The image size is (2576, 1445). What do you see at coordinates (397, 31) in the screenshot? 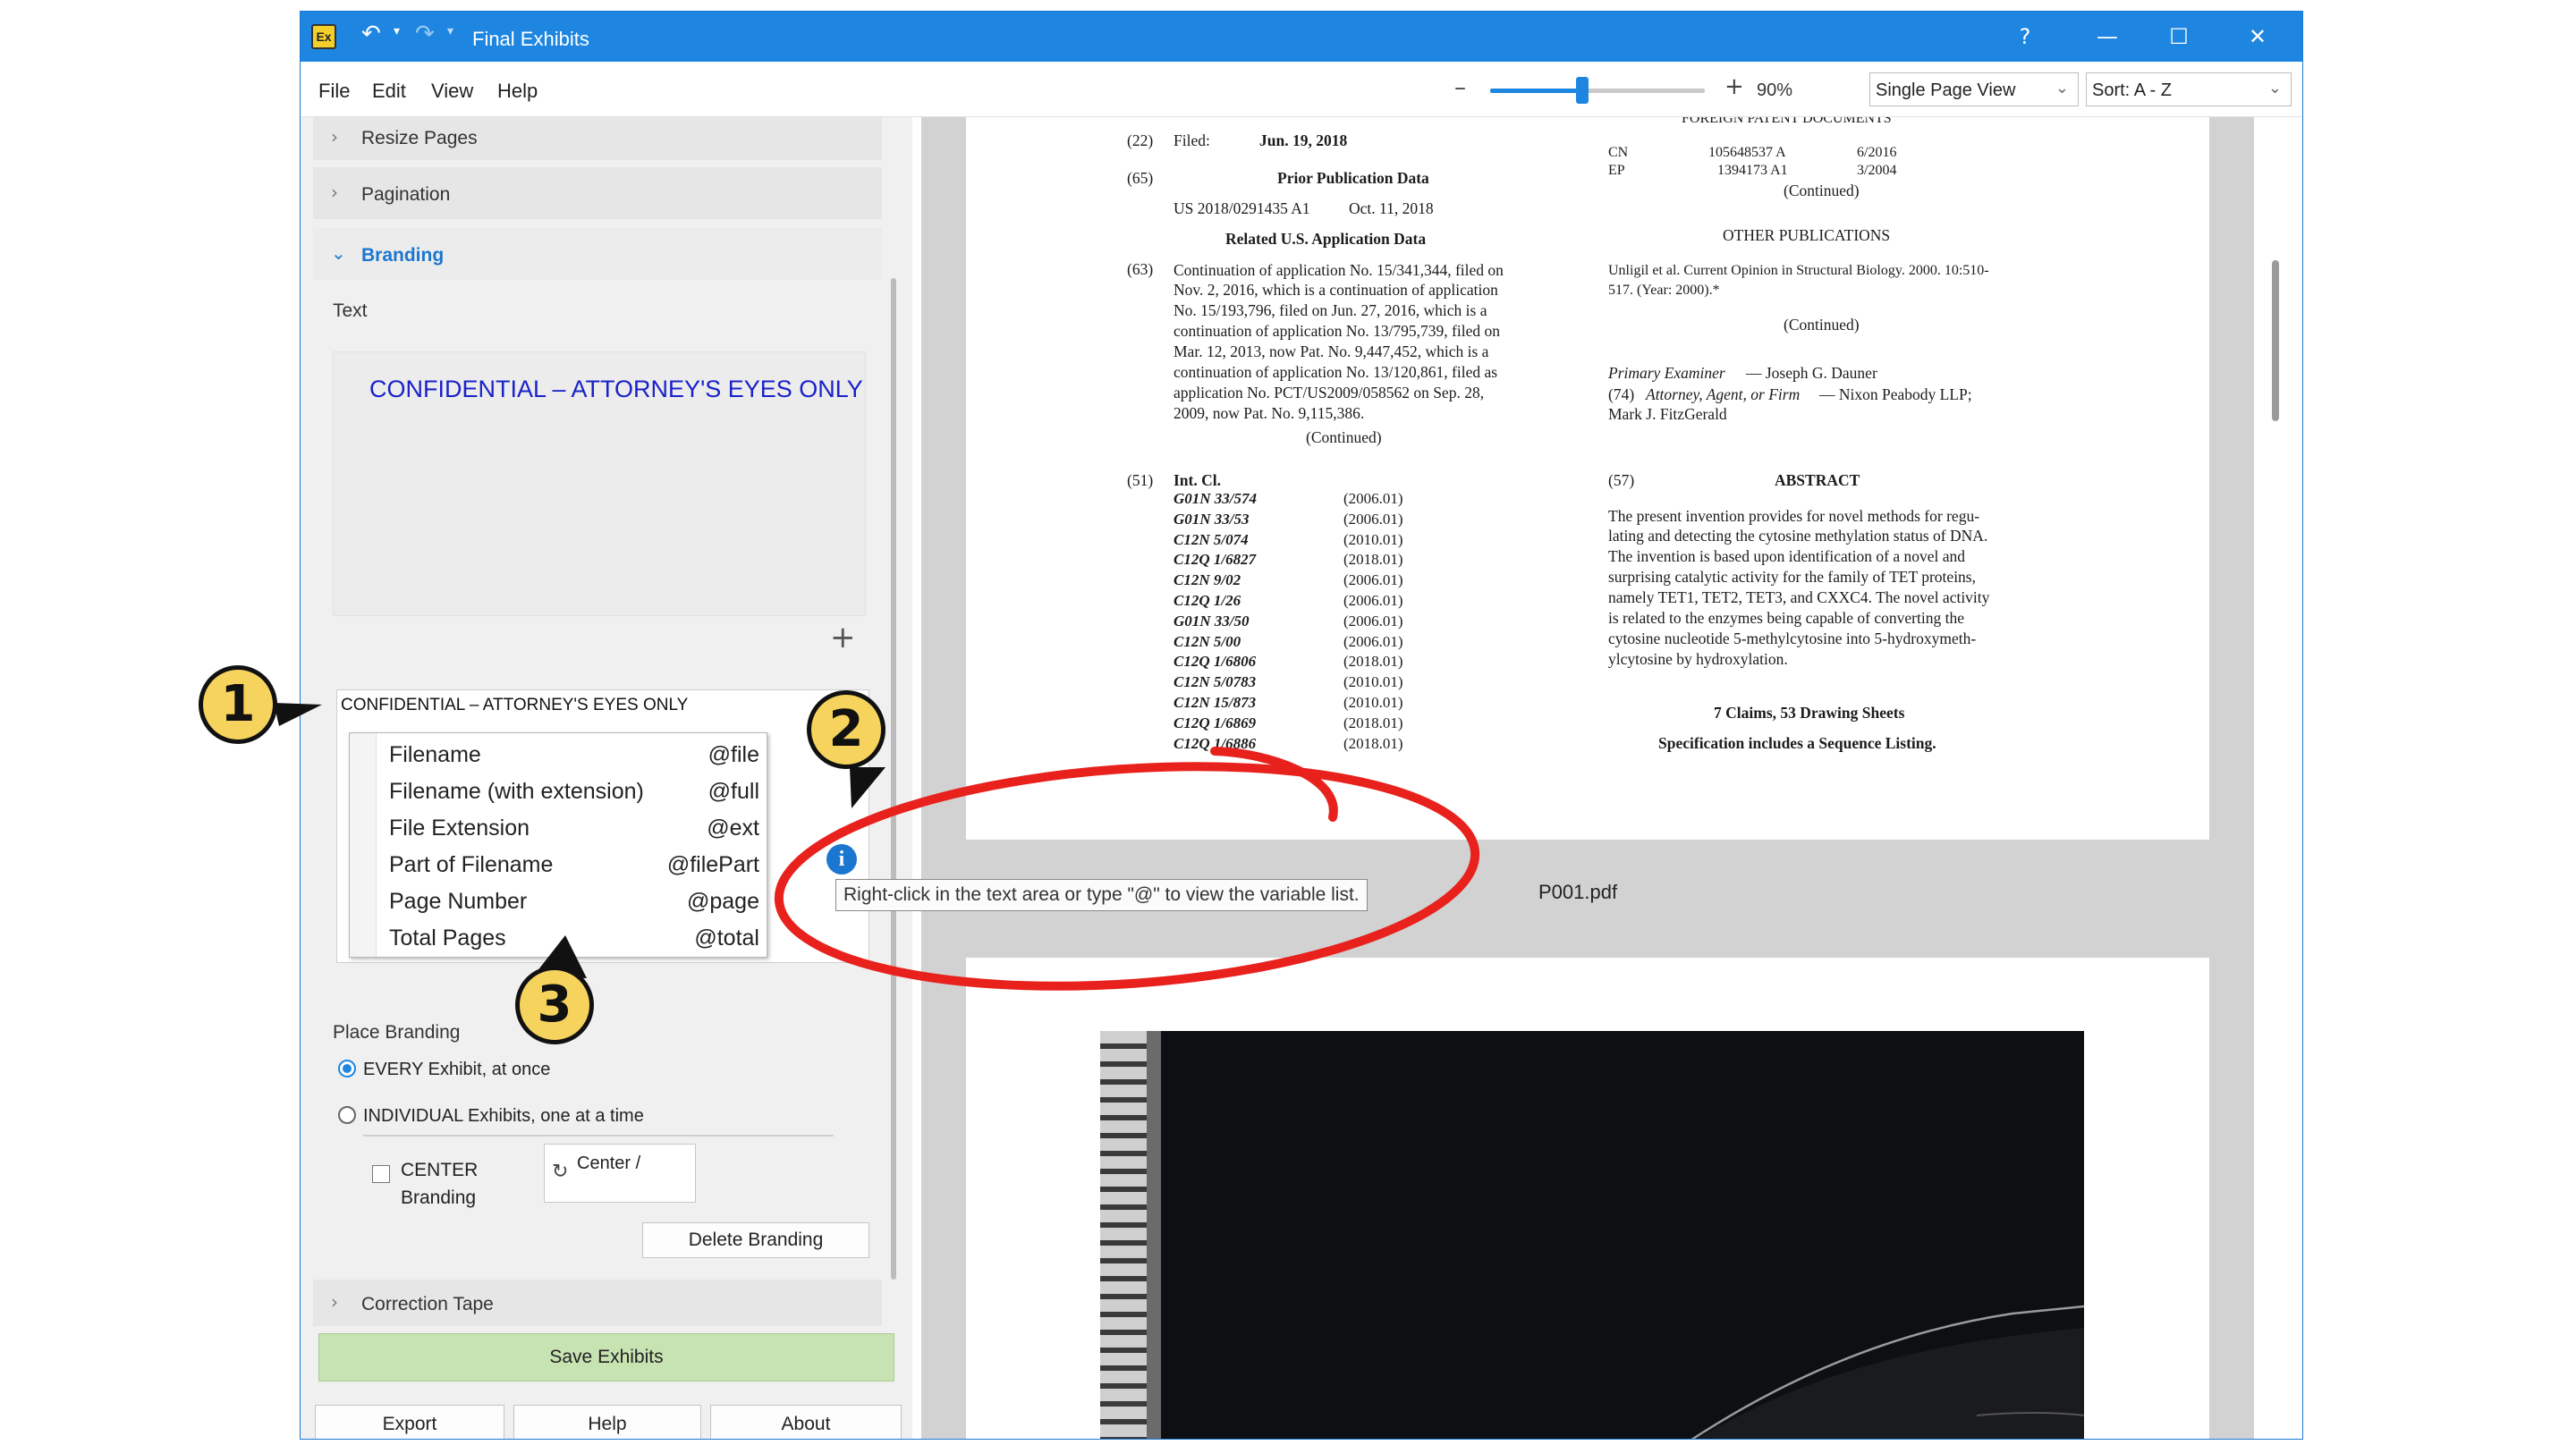
I see `undo-dropdown-icon: ▾` at bounding box center [397, 31].